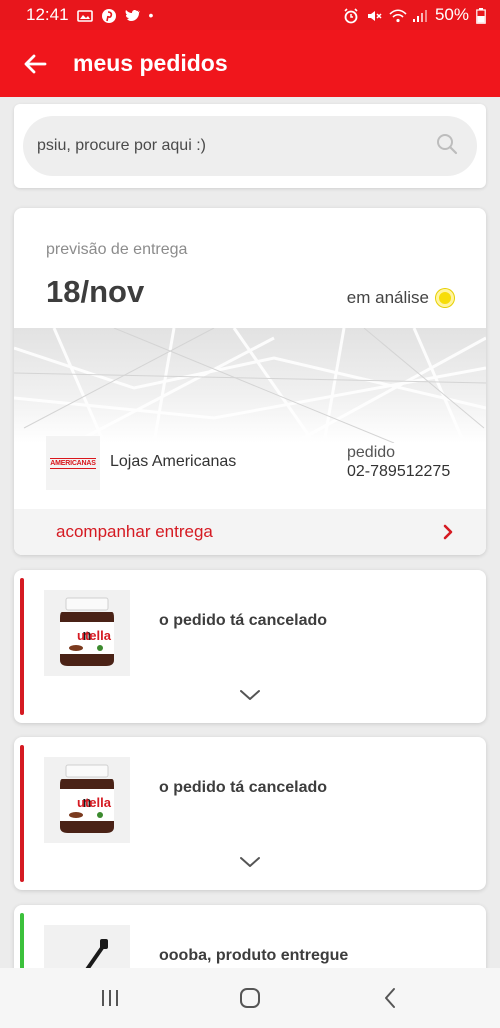  What do you see at coordinates (95, 291) in the screenshot?
I see `delivery-forecast-date: 18/nov` at bounding box center [95, 291].